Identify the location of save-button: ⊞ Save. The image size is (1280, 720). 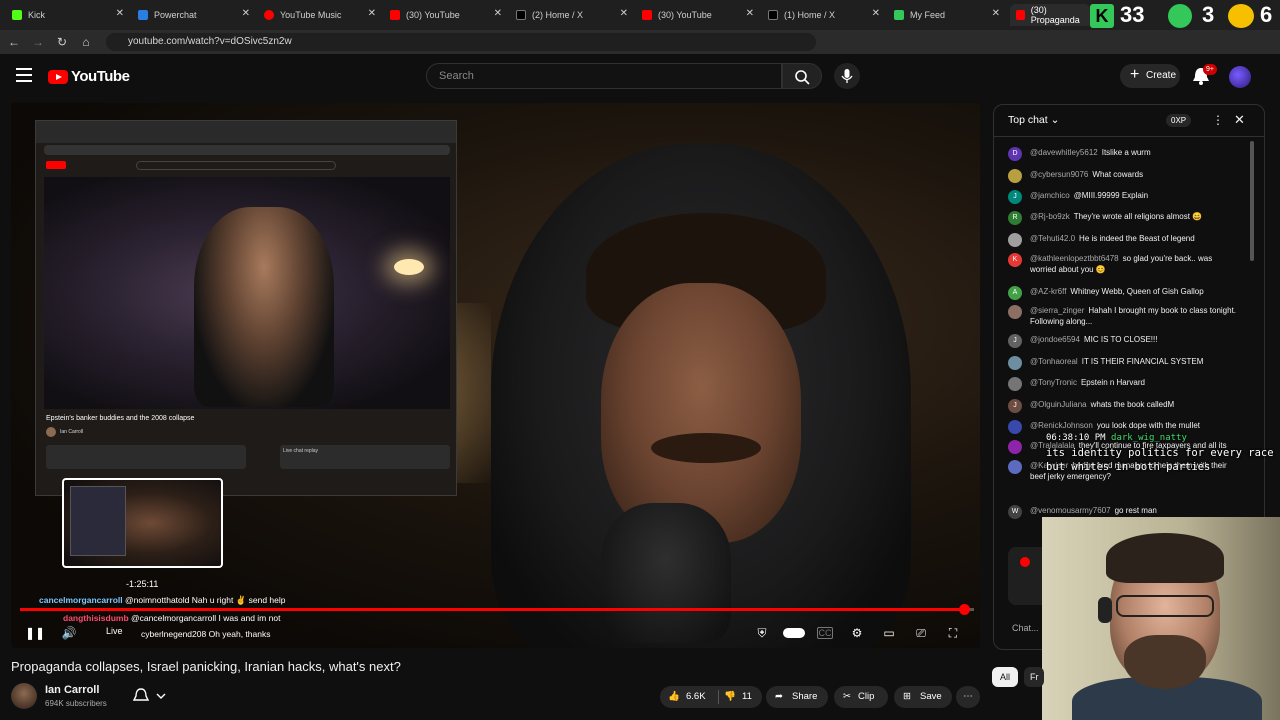
(923, 697).